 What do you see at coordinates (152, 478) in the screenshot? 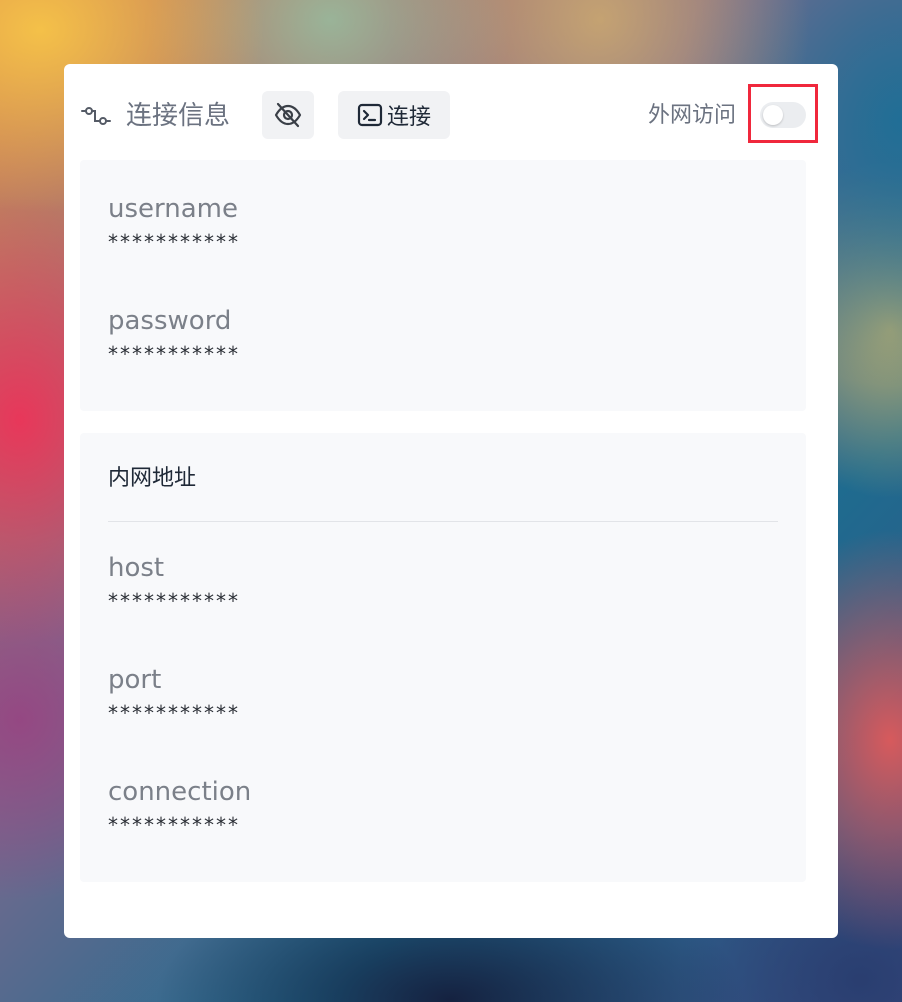
I see `section-title: 内网地址` at bounding box center [152, 478].